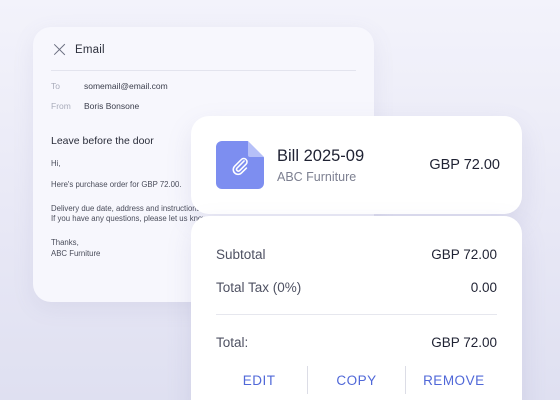 The image size is (560, 400). Describe the element at coordinates (356, 254) in the screenshot. I see `subtotal-row: Subtotal GBP 72.00` at that location.